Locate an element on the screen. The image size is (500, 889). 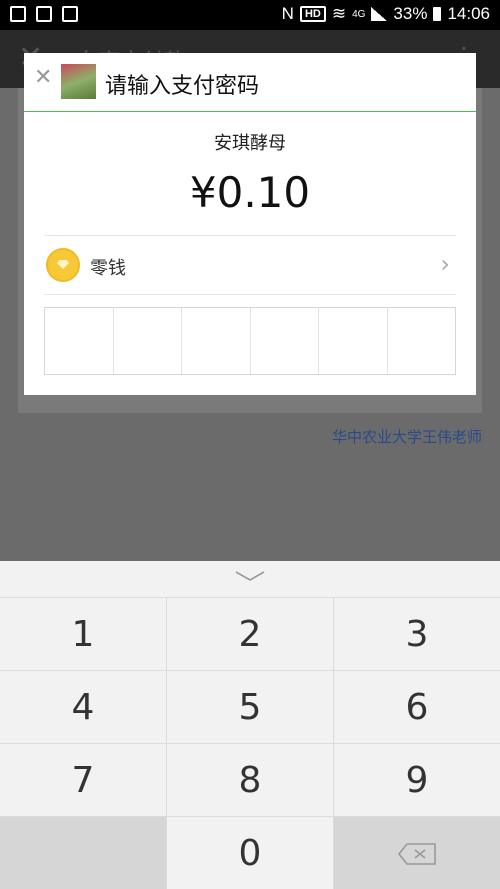
backspace-icon is located at coordinates (416, 853).